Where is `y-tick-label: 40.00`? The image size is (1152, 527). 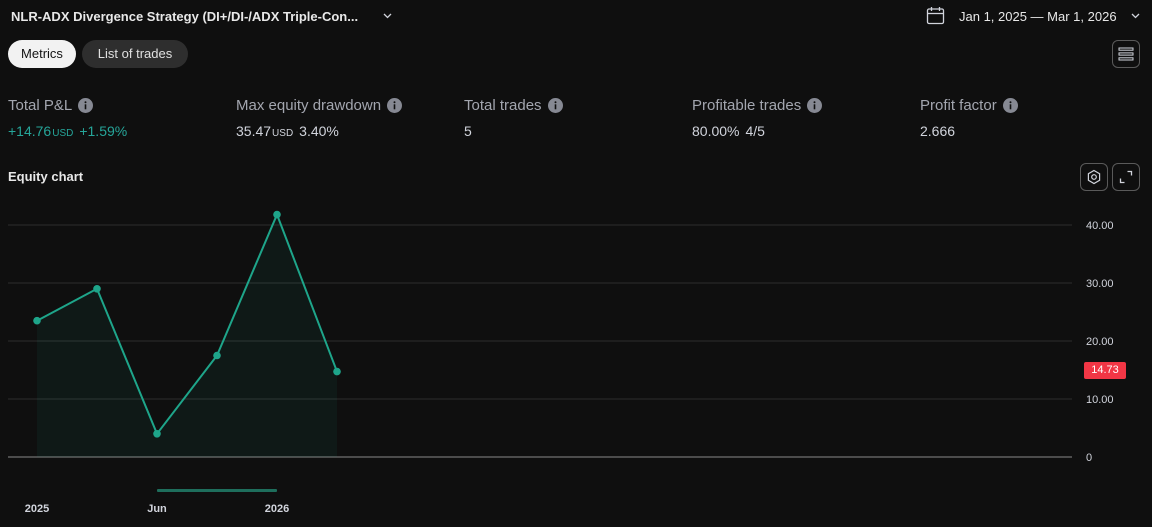
y-tick-label: 40.00 is located at coordinates (1100, 226).